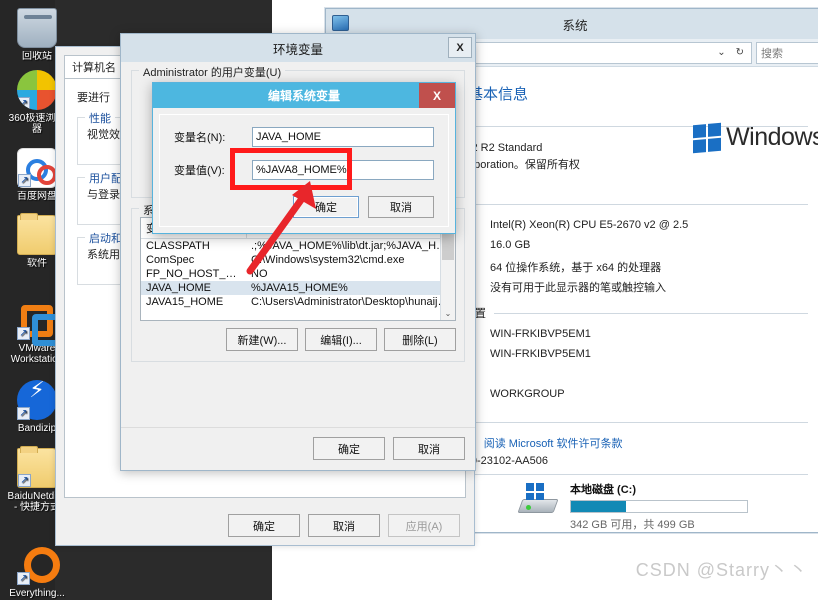 This screenshot has height=600, width=818. I want to click on spec-value, so click(649, 376).